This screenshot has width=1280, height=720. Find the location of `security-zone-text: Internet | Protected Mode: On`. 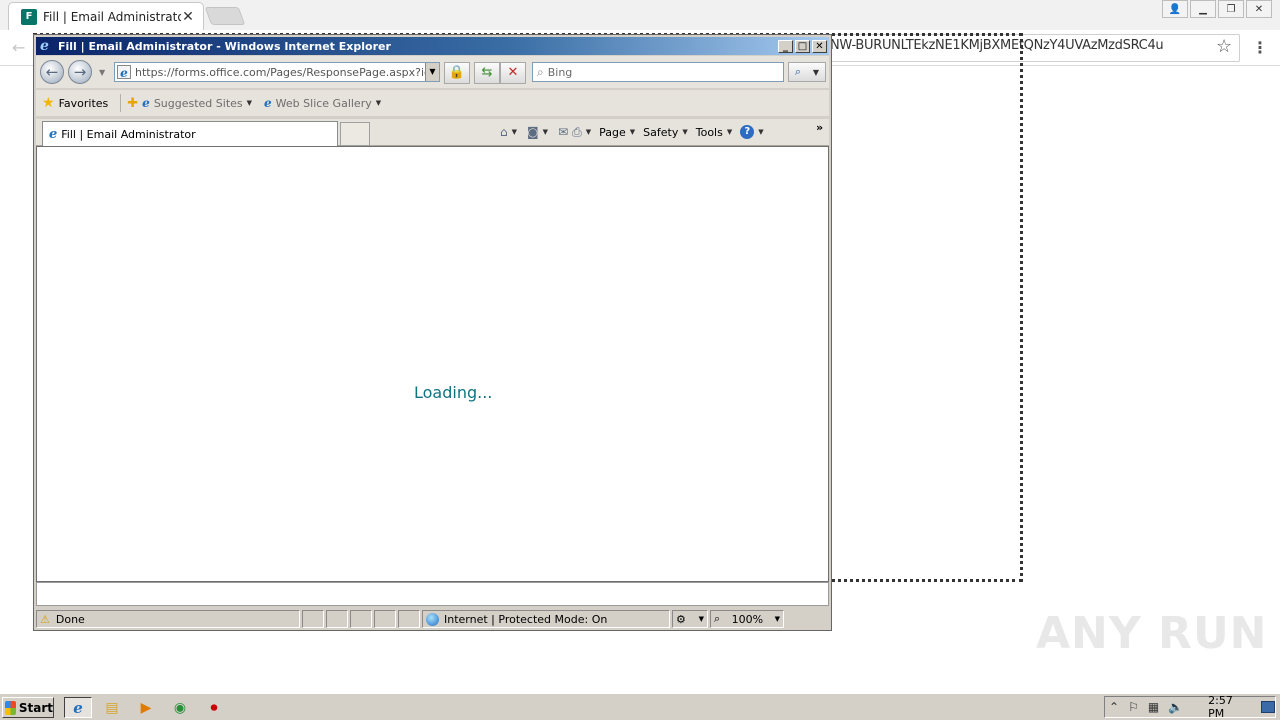

security-zone-text: Internet | Protected Mode: On is located at coordinates (526, 619).